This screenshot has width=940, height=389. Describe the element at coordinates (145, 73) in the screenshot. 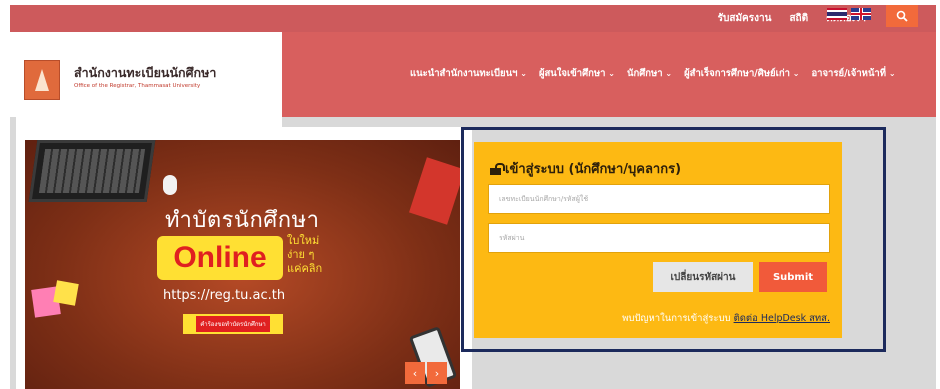

I see `site-title: สำนักงานทะเบียนนักศึกษา` at that location.